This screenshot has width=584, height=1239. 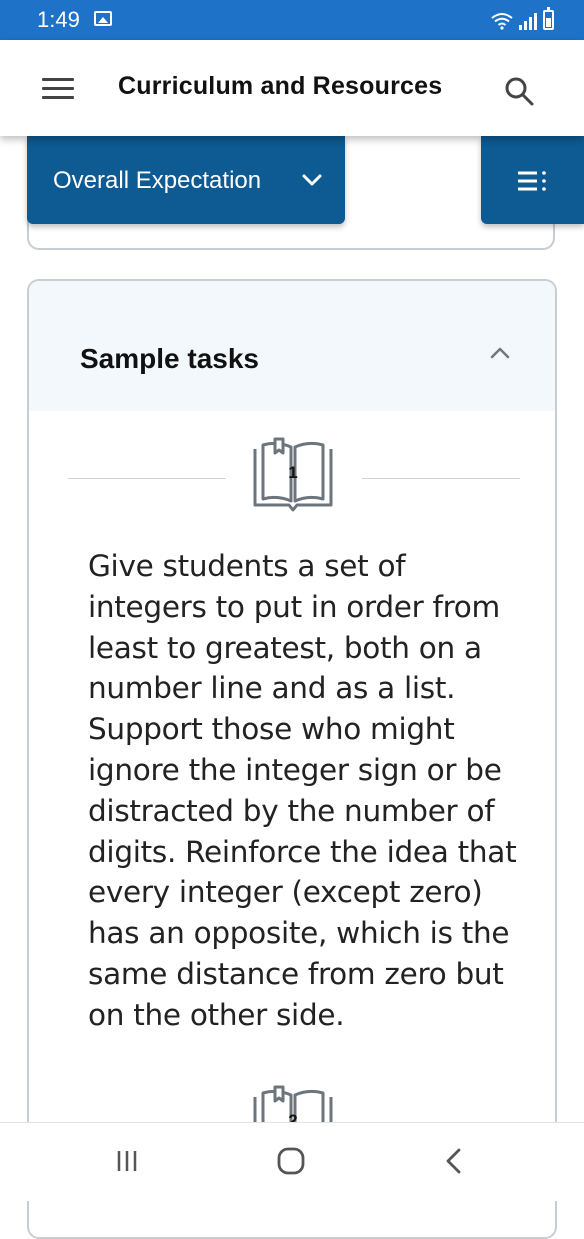 I want to click on list-menu-icon, so click(x=532, y=181).